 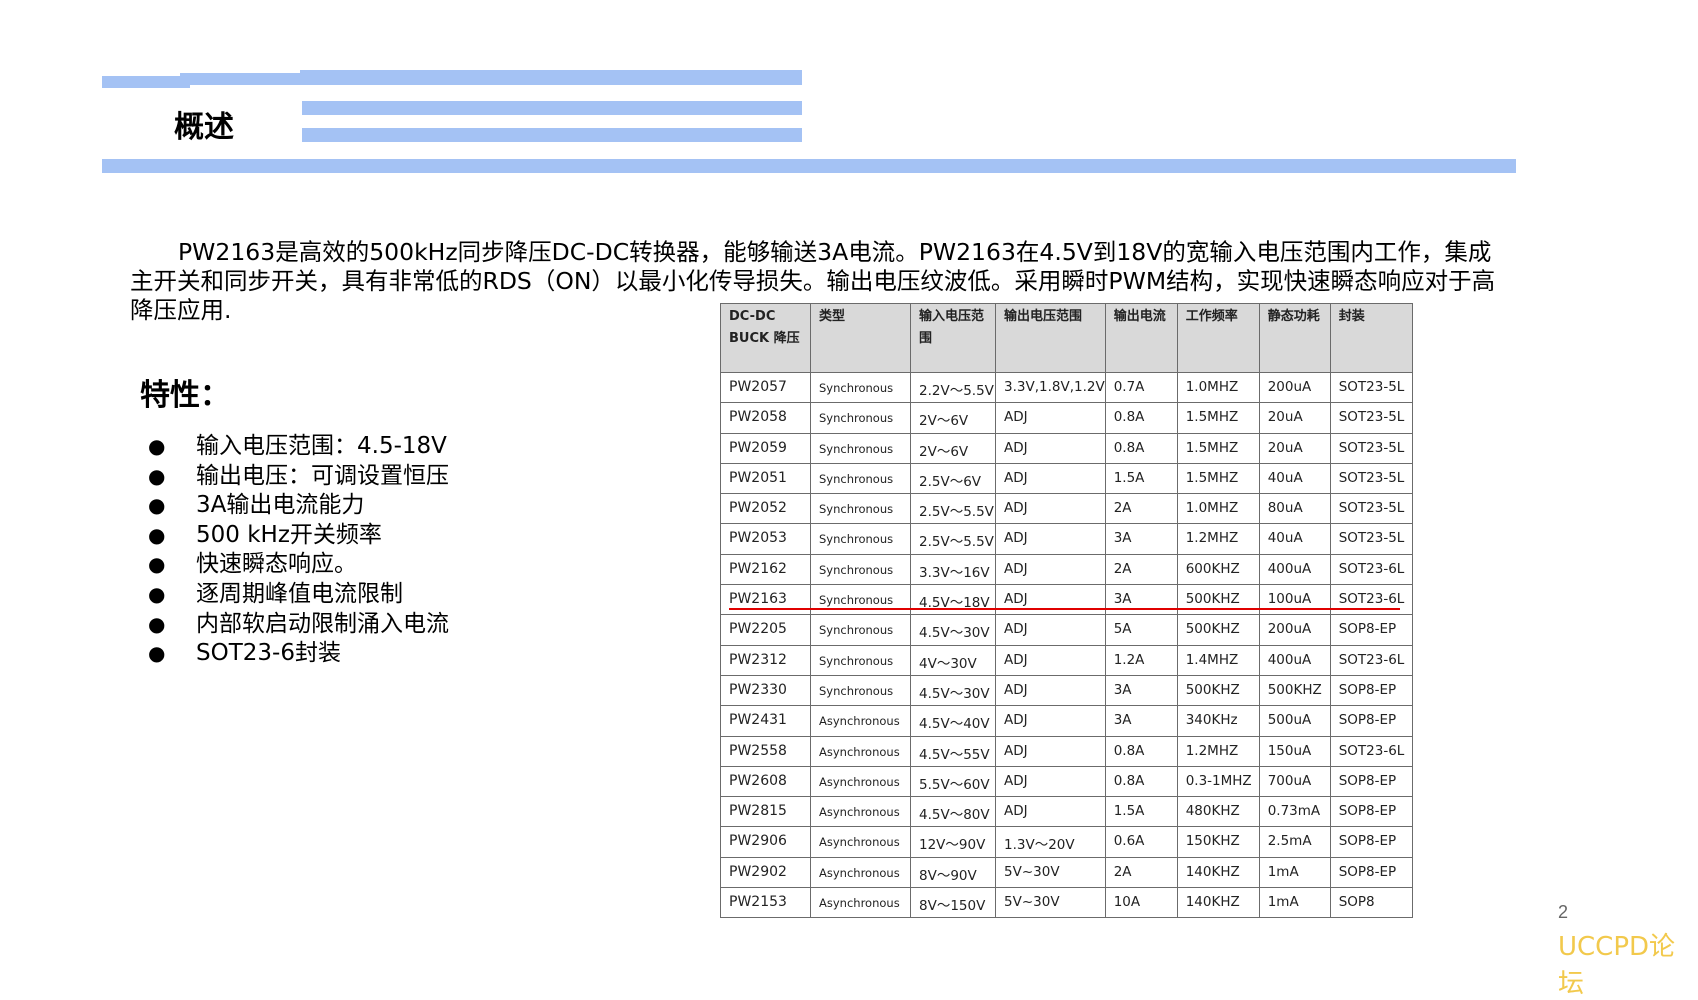 I want to click on table-cell: 2A, so click(x=1141, y=509).